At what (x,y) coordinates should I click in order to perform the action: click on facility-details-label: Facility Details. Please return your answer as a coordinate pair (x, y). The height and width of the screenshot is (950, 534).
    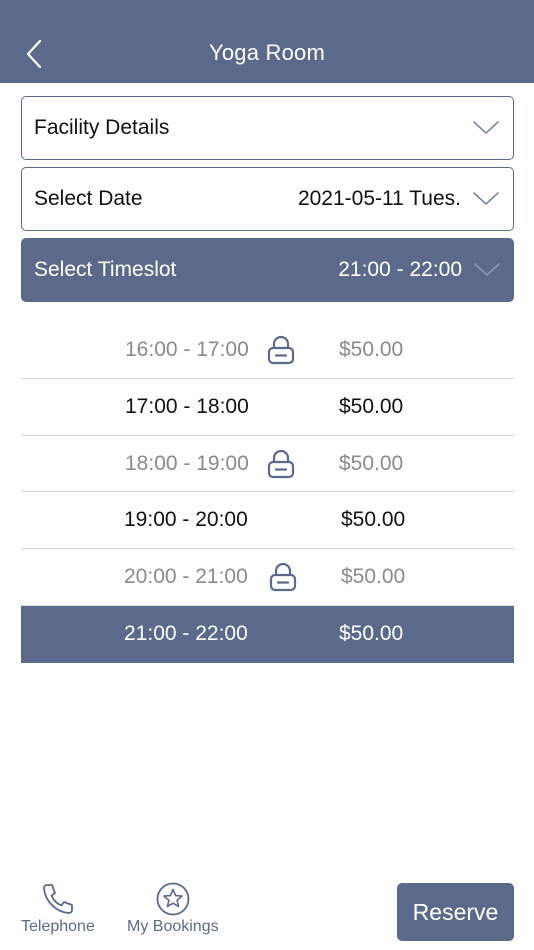
    Looking at the image, I should click on (102, 127).